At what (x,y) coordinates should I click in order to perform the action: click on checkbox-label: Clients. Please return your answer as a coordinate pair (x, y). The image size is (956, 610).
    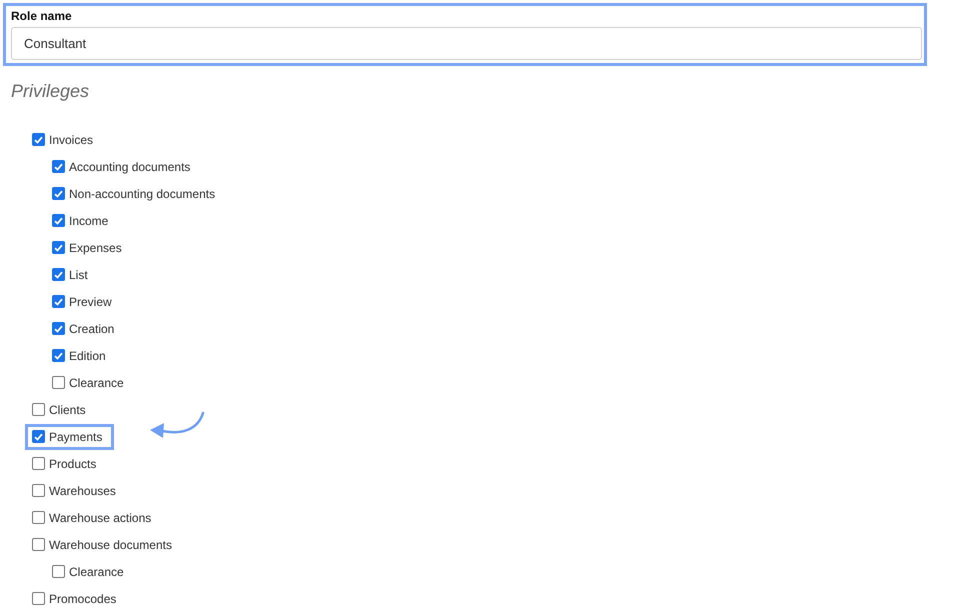
    Looking at the image, I should click on (67, 409).